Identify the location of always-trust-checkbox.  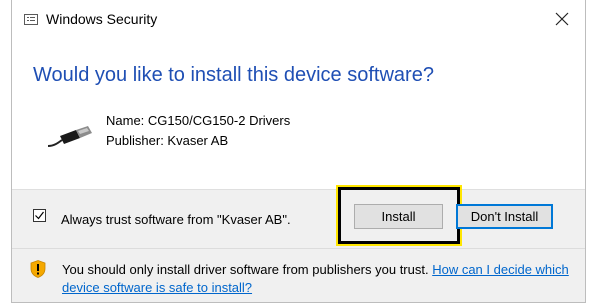
(39, 215).